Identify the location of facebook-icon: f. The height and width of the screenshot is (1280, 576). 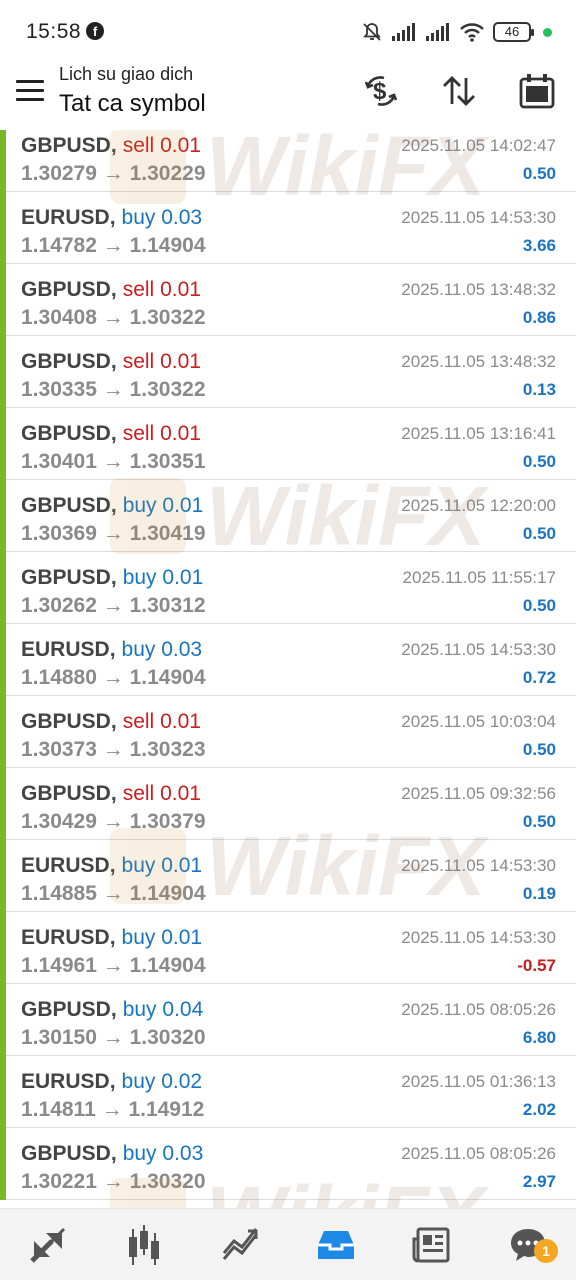
(95, 31).